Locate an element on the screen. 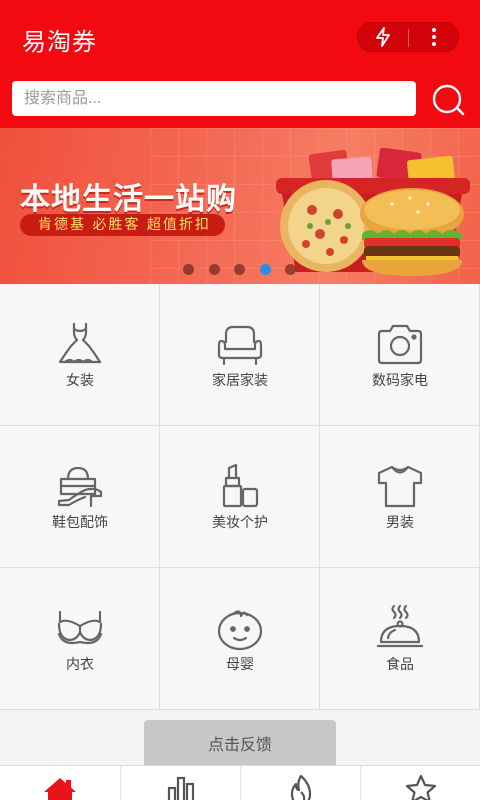 The height and width of the screenshot is (800, 480). category-food: 食品 is located at coordinates (400, 639).